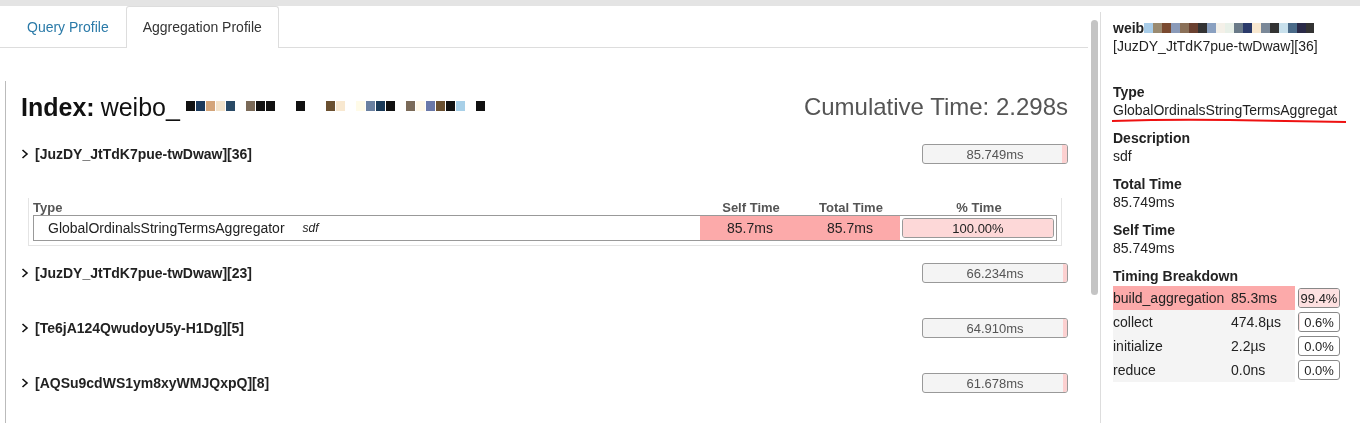 This screenshot has height=423, width=1360. I want to click on percent-value: 0.6%, so click(1319, 322).